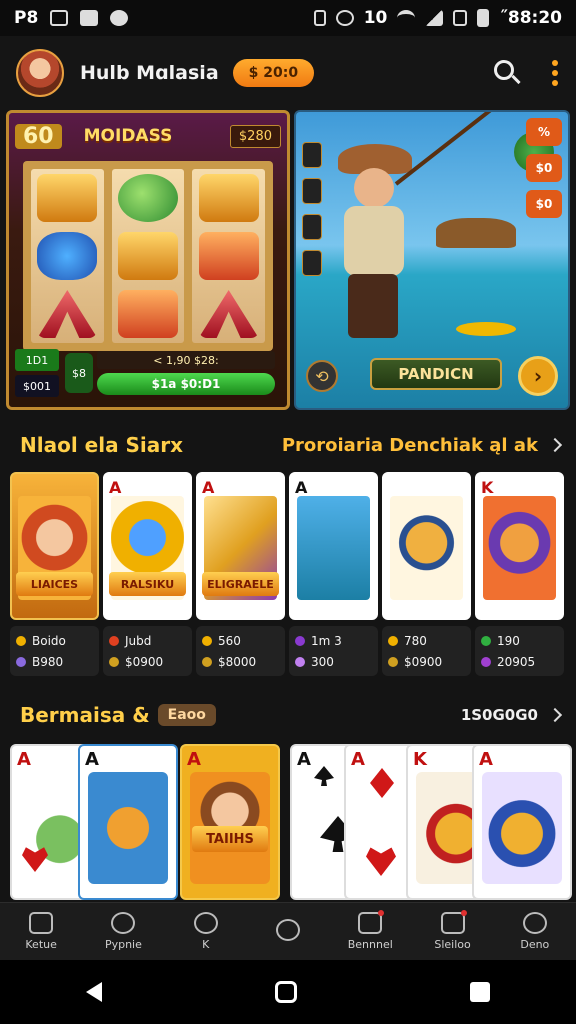 The width and height of the screenshot is (576, 1024). Describe the element at coordinates (54, 651) in the screenshot. I see `game-stat: Boido B980` at that location.